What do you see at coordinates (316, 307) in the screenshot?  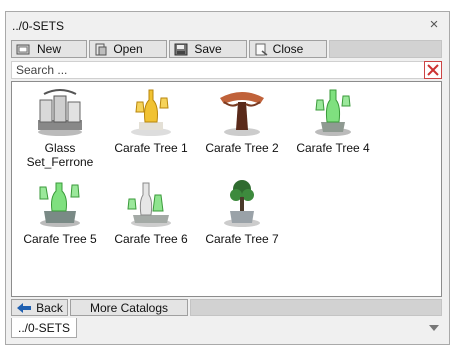 I see `bottom-filler` at bounding box center [316, 307].